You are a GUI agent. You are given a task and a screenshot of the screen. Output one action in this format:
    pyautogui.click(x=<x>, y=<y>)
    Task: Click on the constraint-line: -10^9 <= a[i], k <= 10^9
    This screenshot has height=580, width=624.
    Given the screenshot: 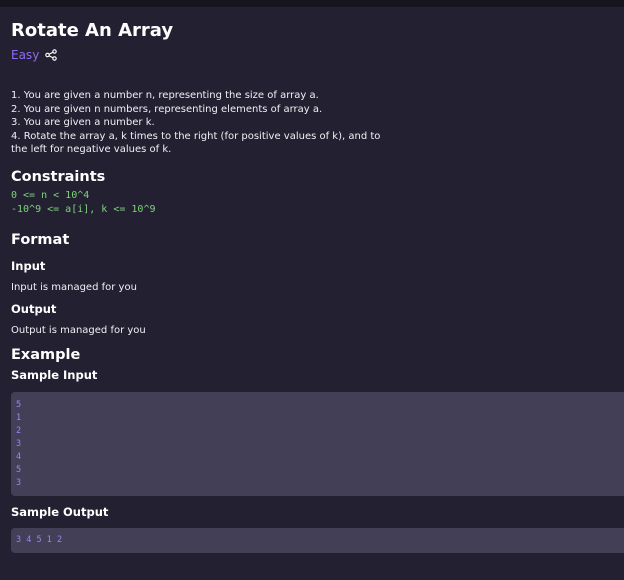 What is the action you would take?
    pyautogui.click(x=83, y=209)
    